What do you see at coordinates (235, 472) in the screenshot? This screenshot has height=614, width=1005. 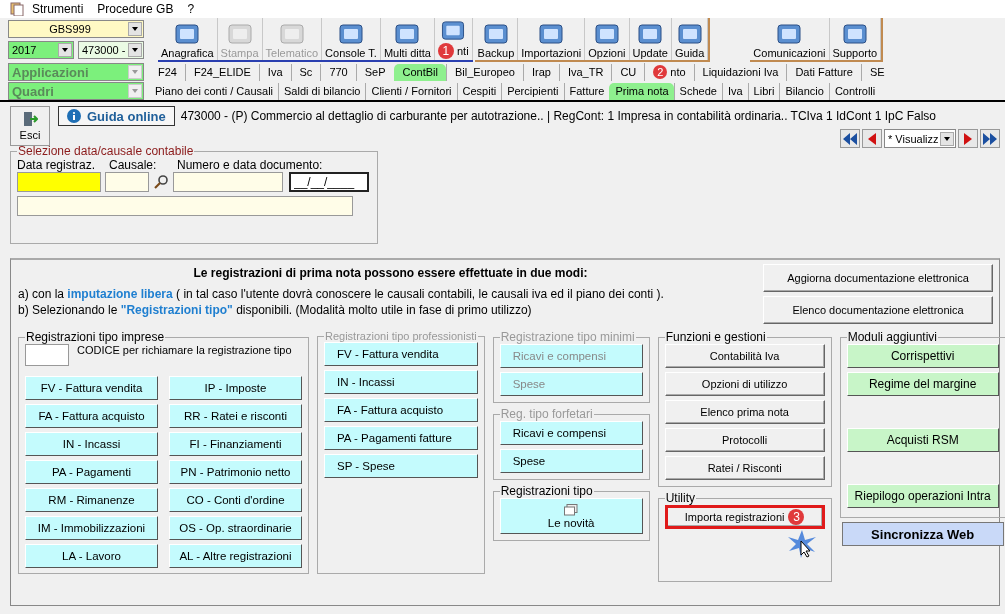 I see `template-button: PN - Patrimonio netto` at bounding box center [235, 472].